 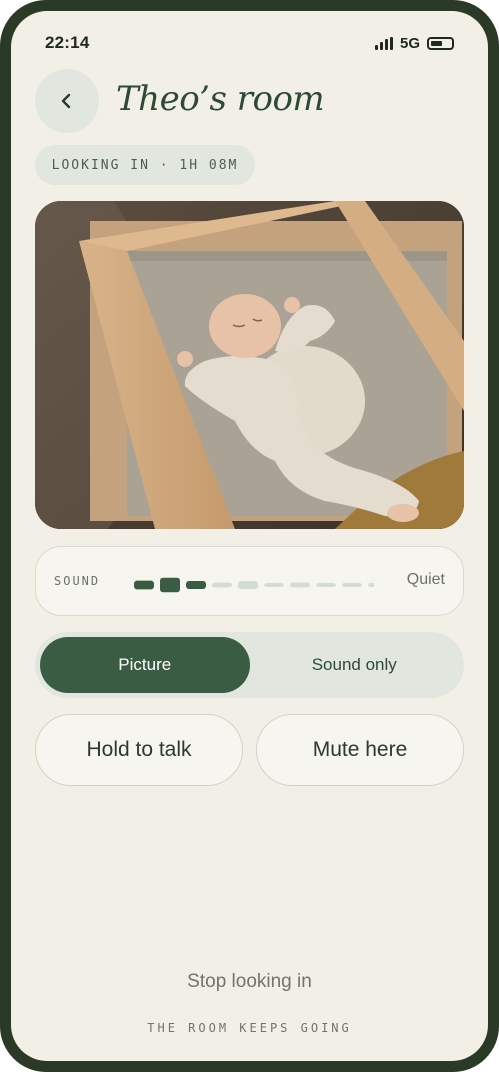 I want to click on mode-sound-only-option: Sound only, so click(x=355, y=665).